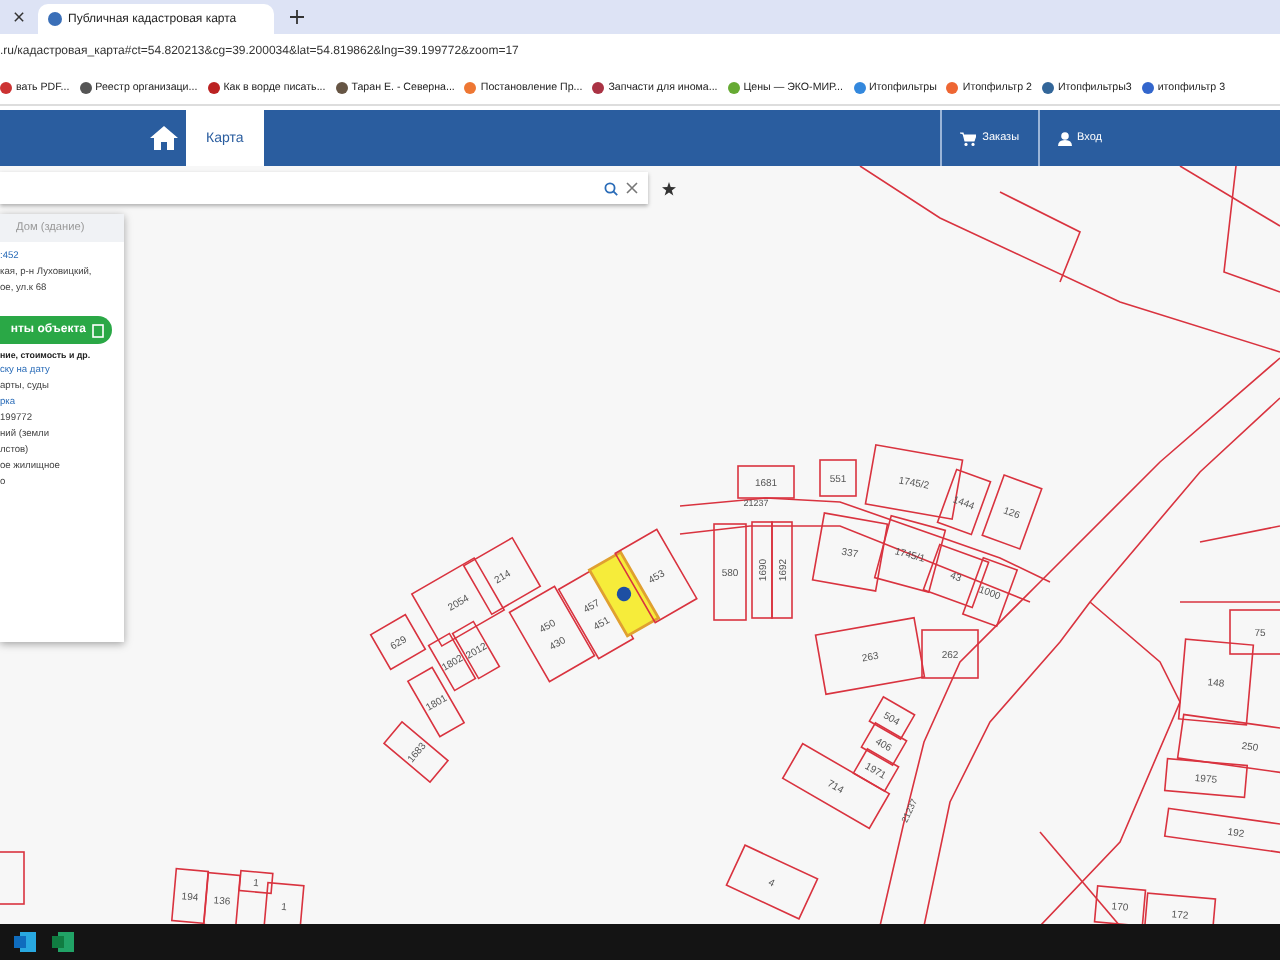  I want to click on site-icon, so click(55, 19).